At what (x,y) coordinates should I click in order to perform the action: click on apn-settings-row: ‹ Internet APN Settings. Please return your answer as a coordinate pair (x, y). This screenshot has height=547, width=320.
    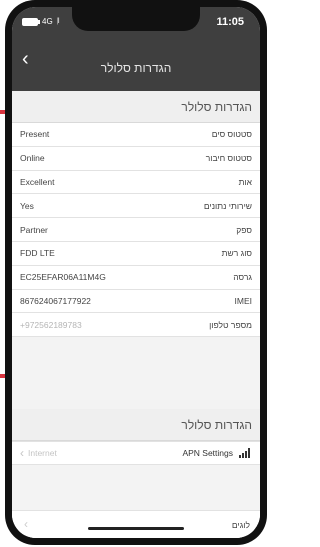
    Looking at the image, I should click on (136, 453).